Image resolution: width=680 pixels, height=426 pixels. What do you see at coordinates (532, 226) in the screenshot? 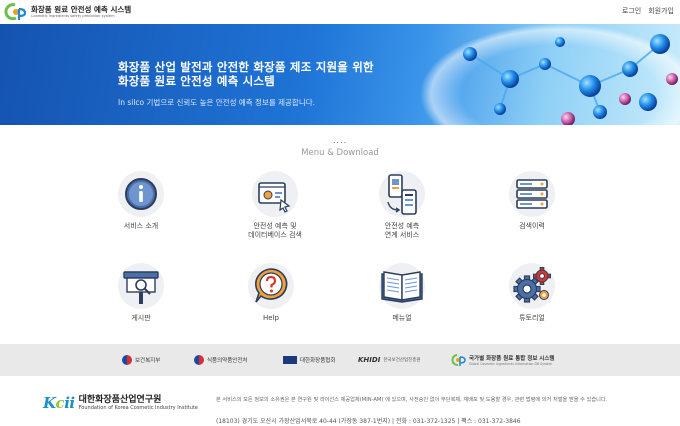
I see `menu-label: 검색이력` at bounding box center [532, 226].